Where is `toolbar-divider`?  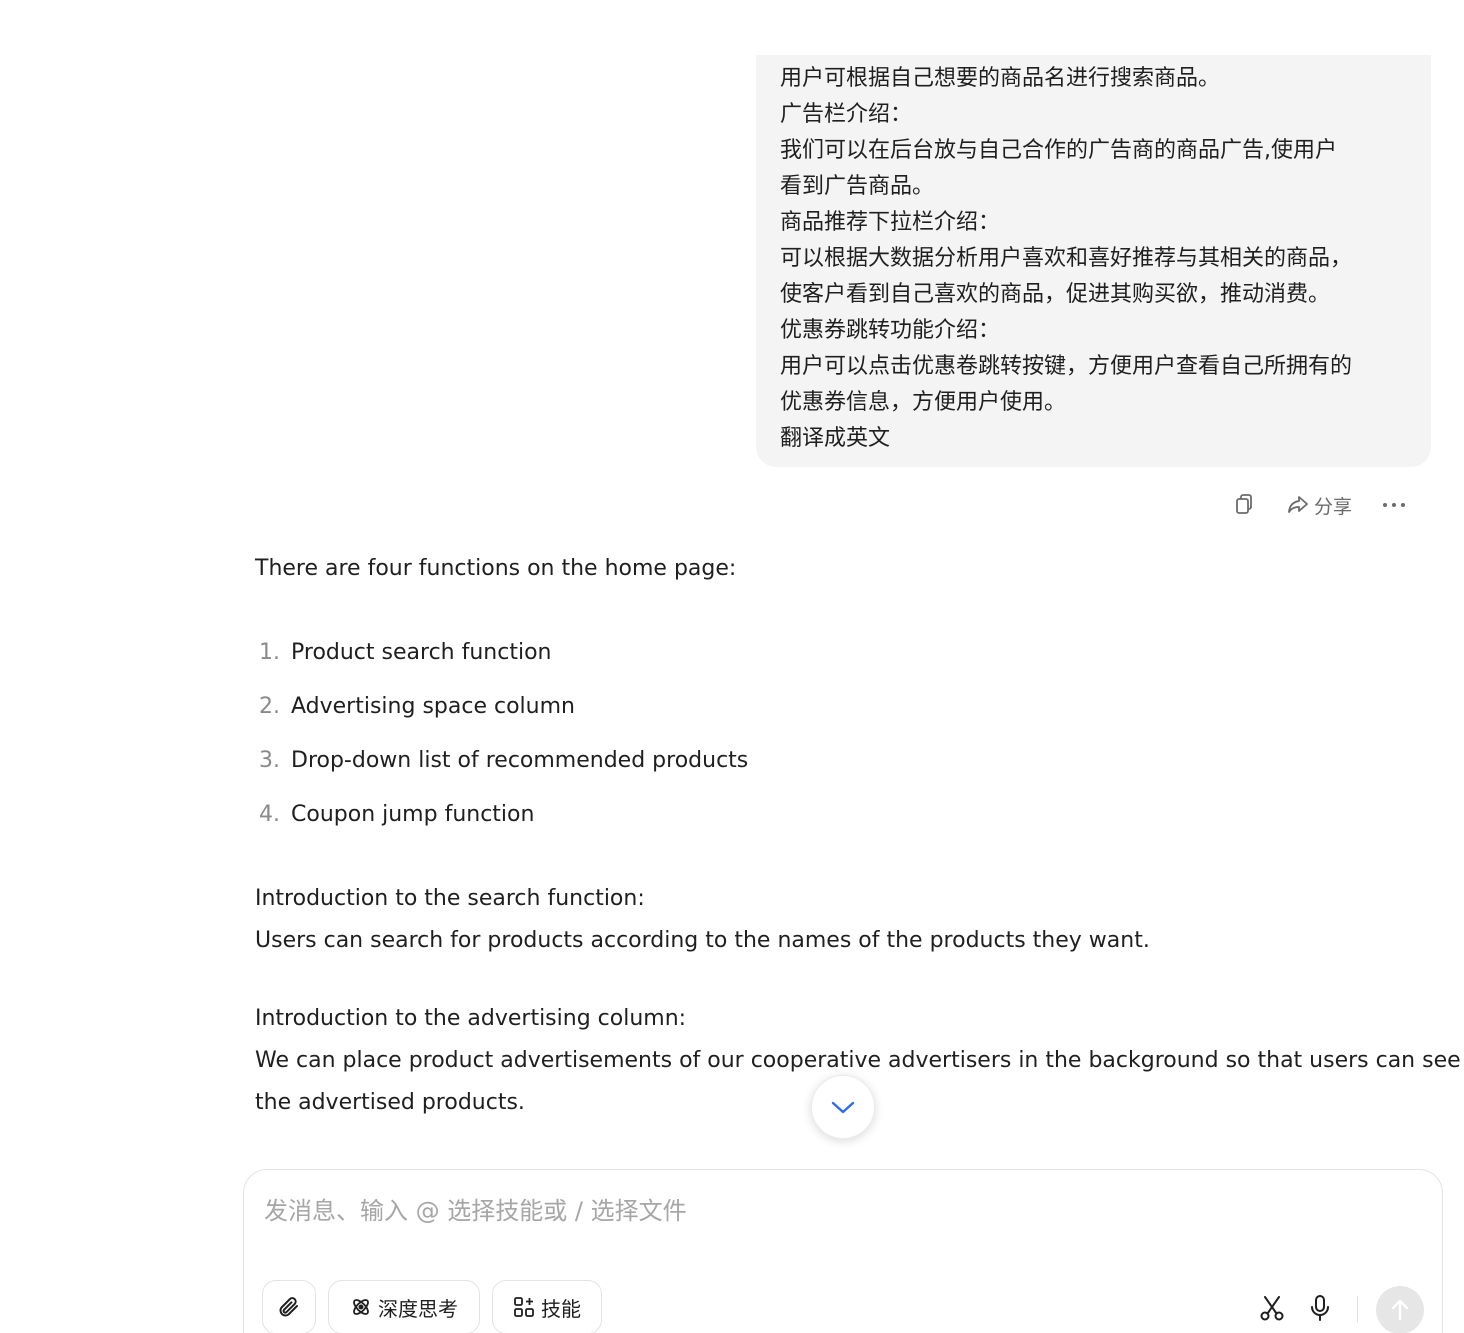 toolbar-divider is located at coordinates (1357, 1309).